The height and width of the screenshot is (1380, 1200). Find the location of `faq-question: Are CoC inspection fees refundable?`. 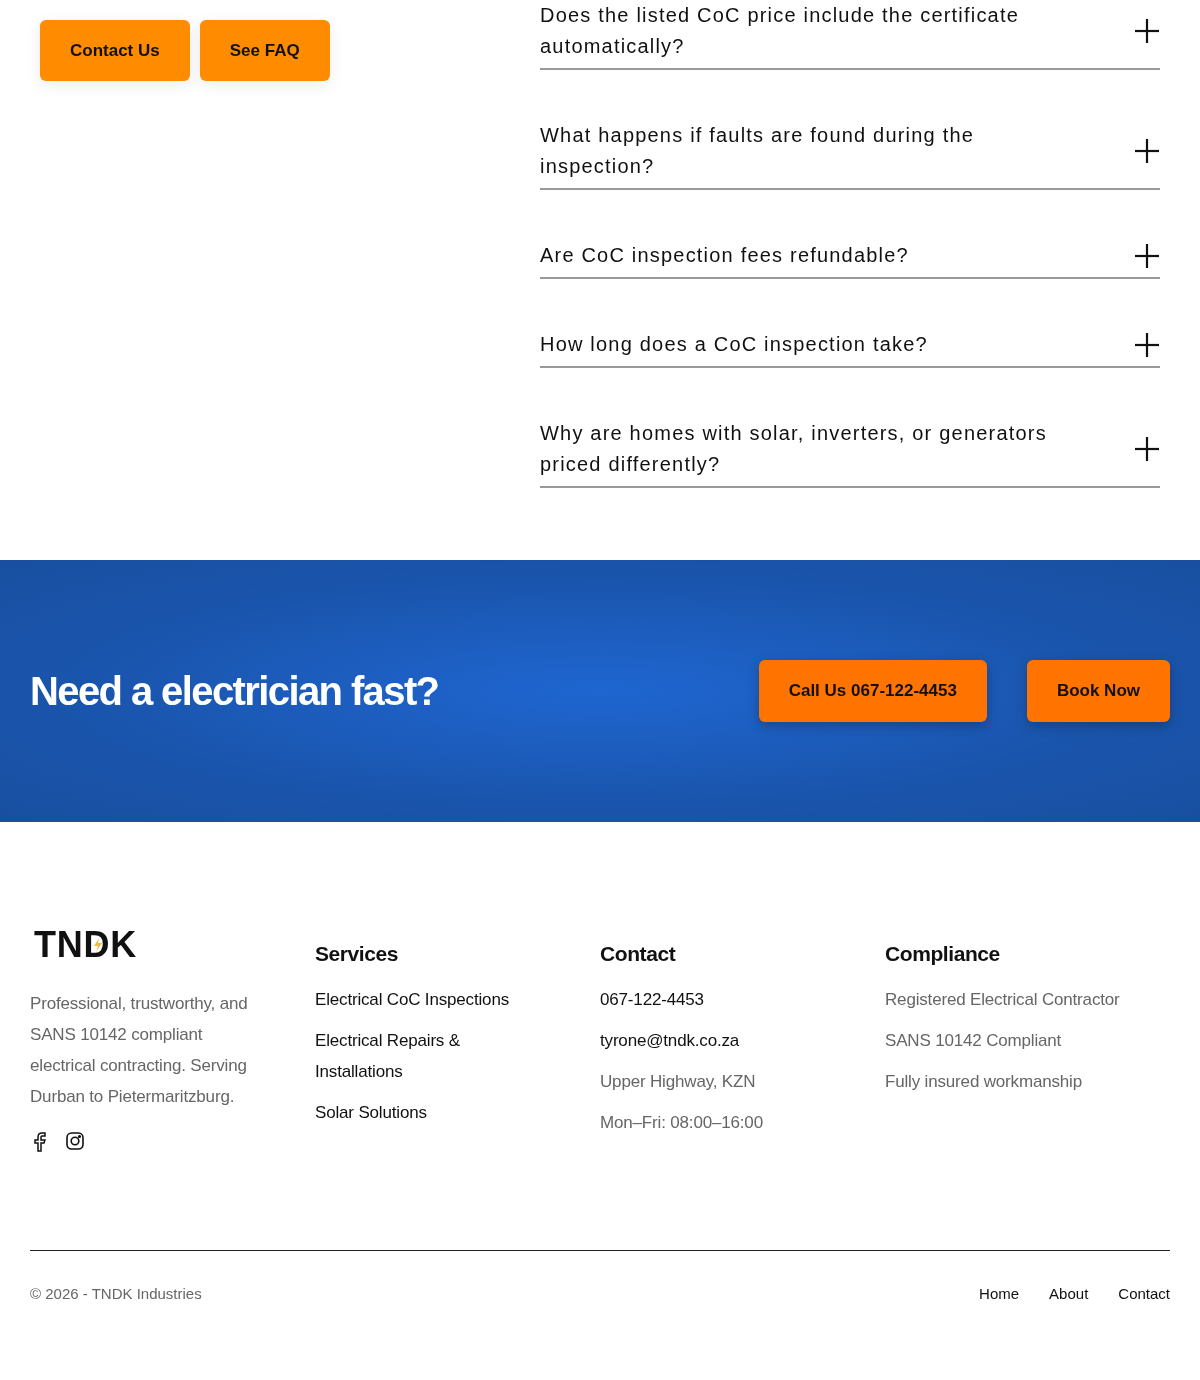

faq-question: Are CoC inspection fees refundable? is located at coordinates (724, 255).